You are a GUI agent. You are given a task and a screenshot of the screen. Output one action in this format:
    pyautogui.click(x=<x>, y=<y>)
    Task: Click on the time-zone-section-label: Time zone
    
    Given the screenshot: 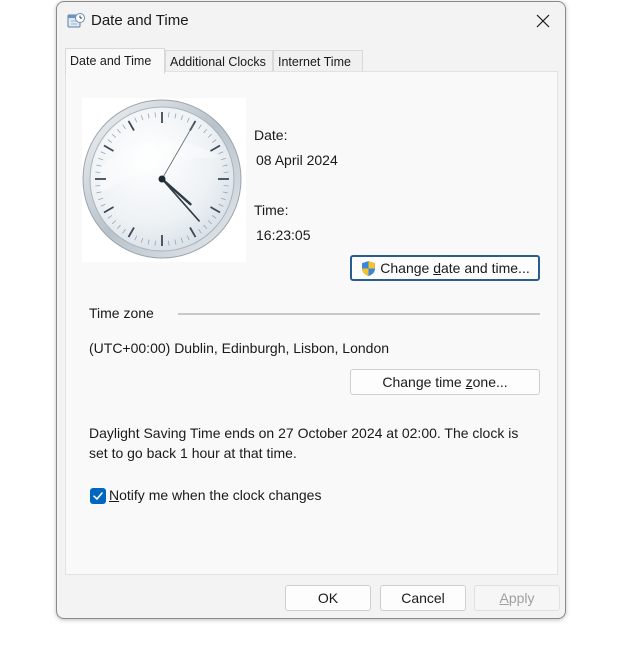 What is the action you would take?
    pyautogui.click(x=121, y=313)
    